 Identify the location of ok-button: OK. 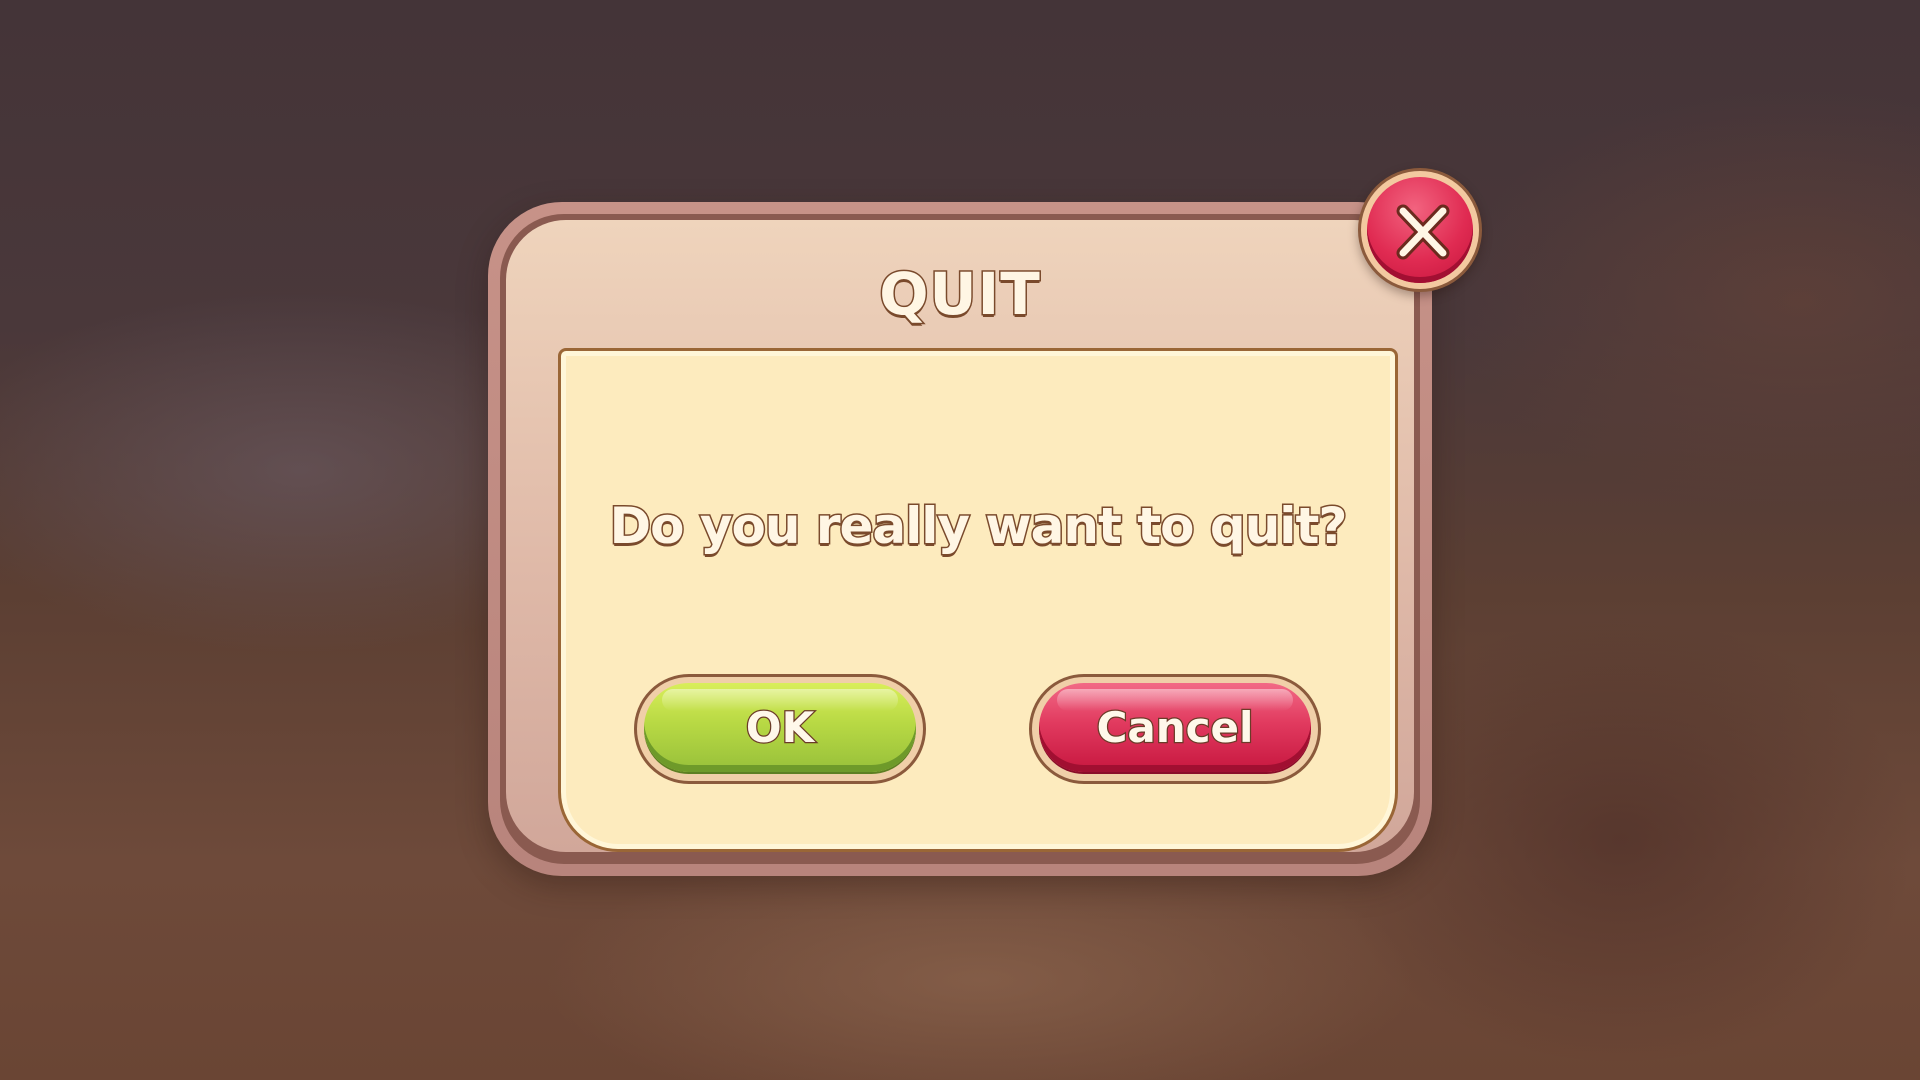
(780, 729).